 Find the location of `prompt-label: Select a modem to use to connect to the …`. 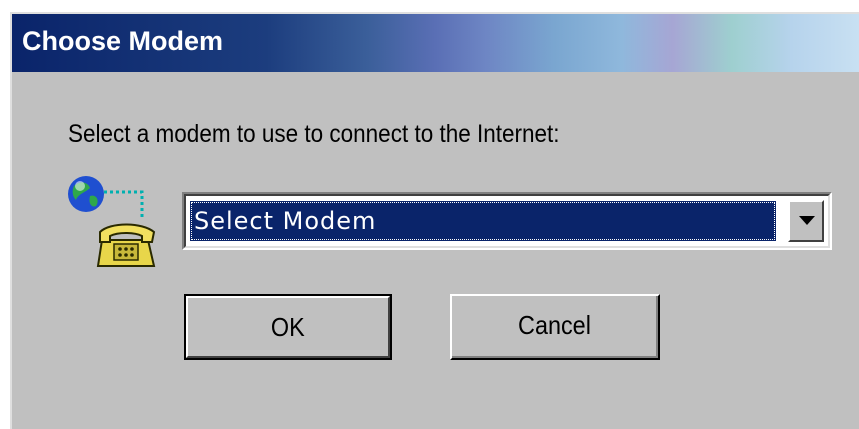

prompt-label: Select a modem to use to connect to the … is located at coordinates (314, 134).